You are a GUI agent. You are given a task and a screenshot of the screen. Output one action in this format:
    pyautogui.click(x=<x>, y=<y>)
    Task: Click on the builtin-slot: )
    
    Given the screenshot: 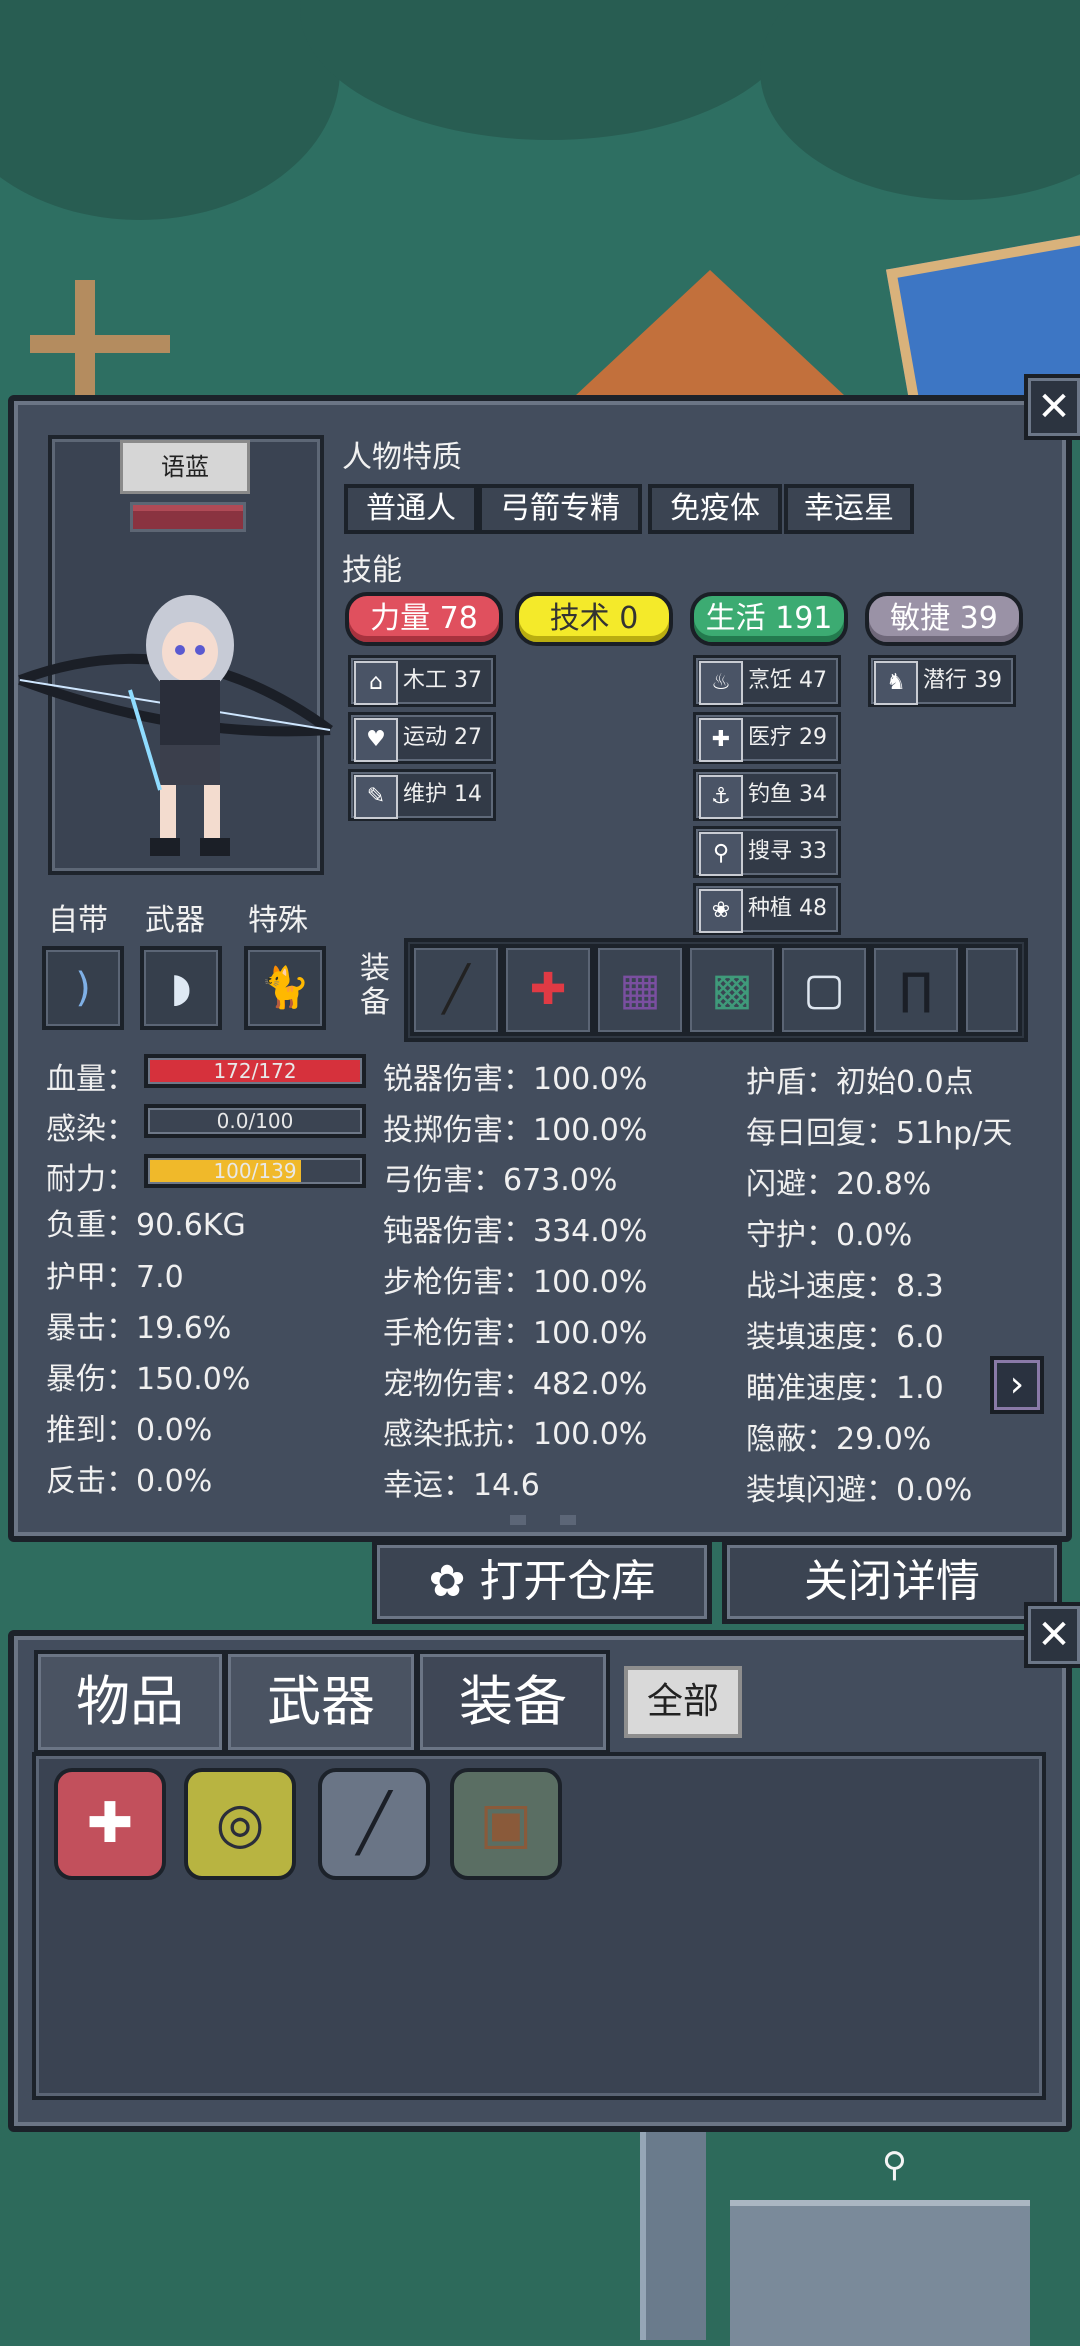 What is the action you would take?
    pyautogui.click(x=83, y=988)
    